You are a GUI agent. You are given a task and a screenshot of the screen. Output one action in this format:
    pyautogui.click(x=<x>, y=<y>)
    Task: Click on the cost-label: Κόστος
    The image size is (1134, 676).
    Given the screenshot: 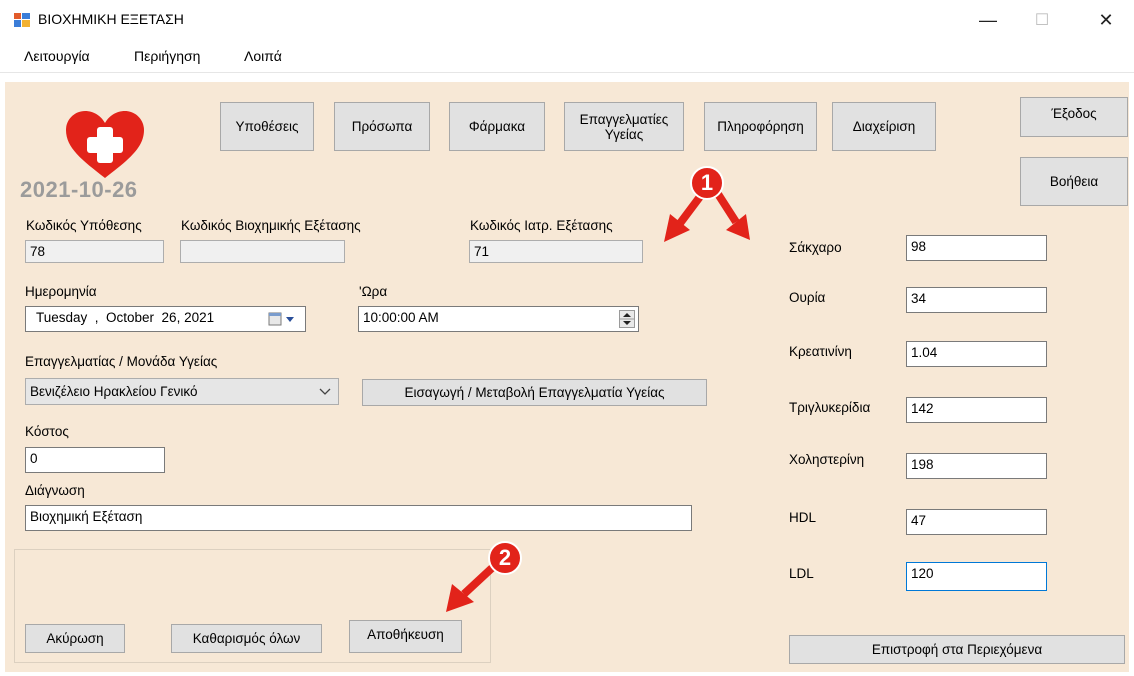 What is the action you would take?
    pyautogui.click(x=47, y=431)
    